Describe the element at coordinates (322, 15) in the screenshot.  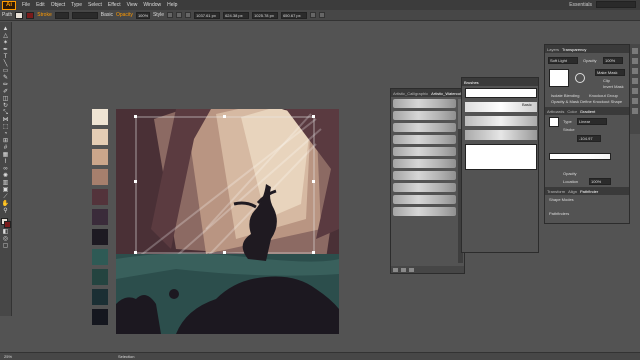
I see `menu-more-icon` at that location.